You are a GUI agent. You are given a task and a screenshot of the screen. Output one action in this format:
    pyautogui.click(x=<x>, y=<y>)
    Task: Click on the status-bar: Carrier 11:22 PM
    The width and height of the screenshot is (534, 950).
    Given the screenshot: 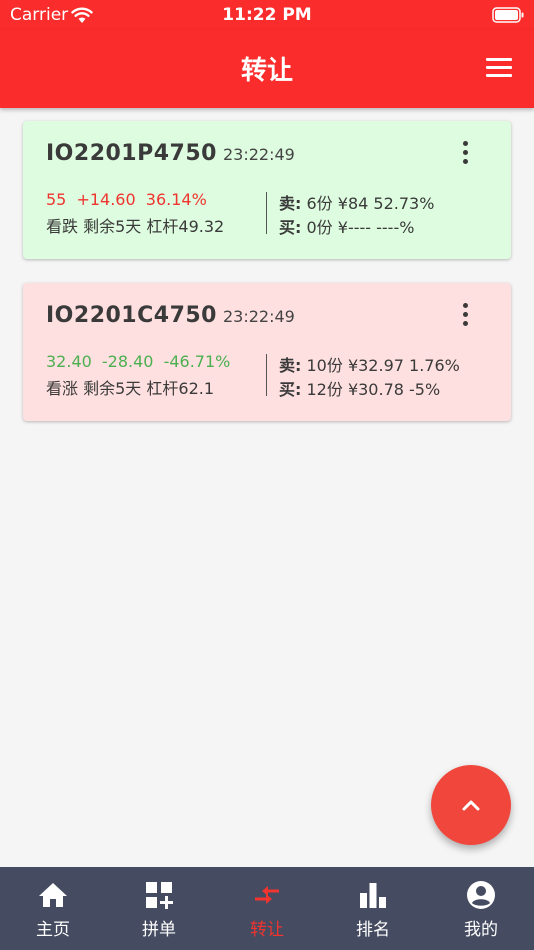 What is the action you would take?
    pyautogui.click(x=267, y=15)
    